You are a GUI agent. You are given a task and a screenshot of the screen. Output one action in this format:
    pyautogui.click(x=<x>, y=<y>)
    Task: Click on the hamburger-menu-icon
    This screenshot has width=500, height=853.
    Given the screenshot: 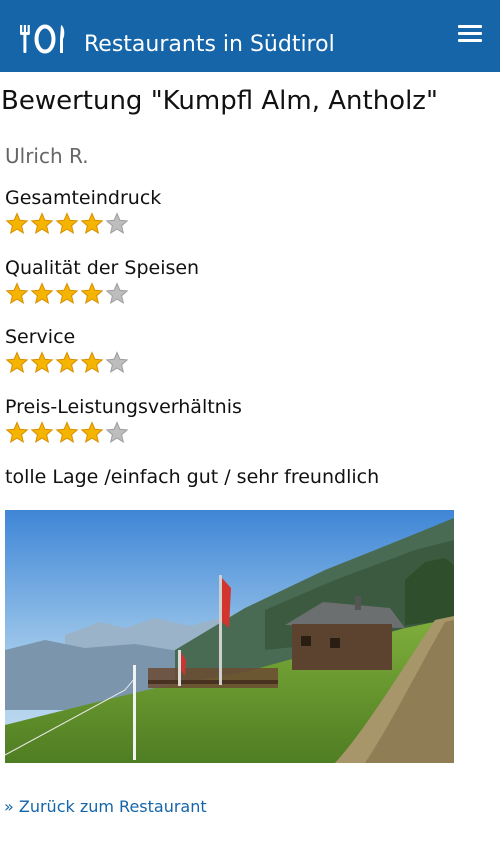 What is the action you would take?
    pyautogui.click(x=470, y=36)
    